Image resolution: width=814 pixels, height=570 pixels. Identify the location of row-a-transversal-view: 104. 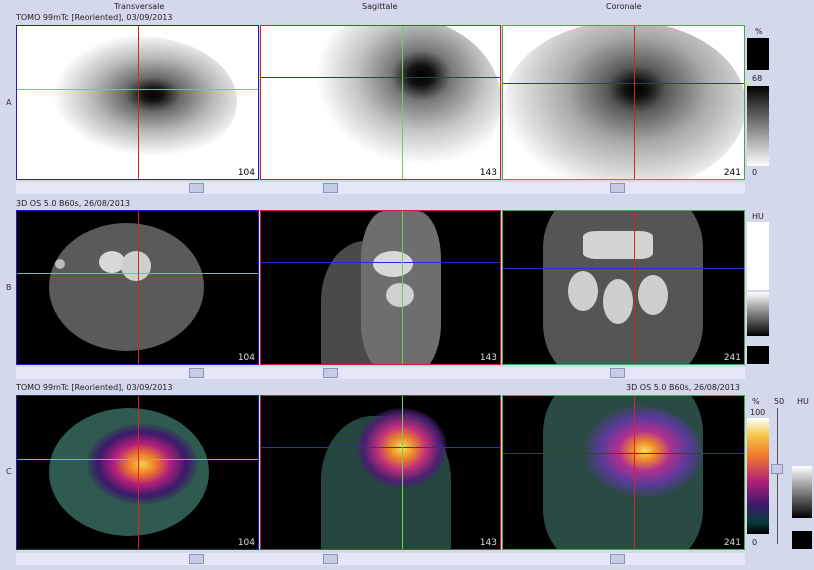
(137, 102).